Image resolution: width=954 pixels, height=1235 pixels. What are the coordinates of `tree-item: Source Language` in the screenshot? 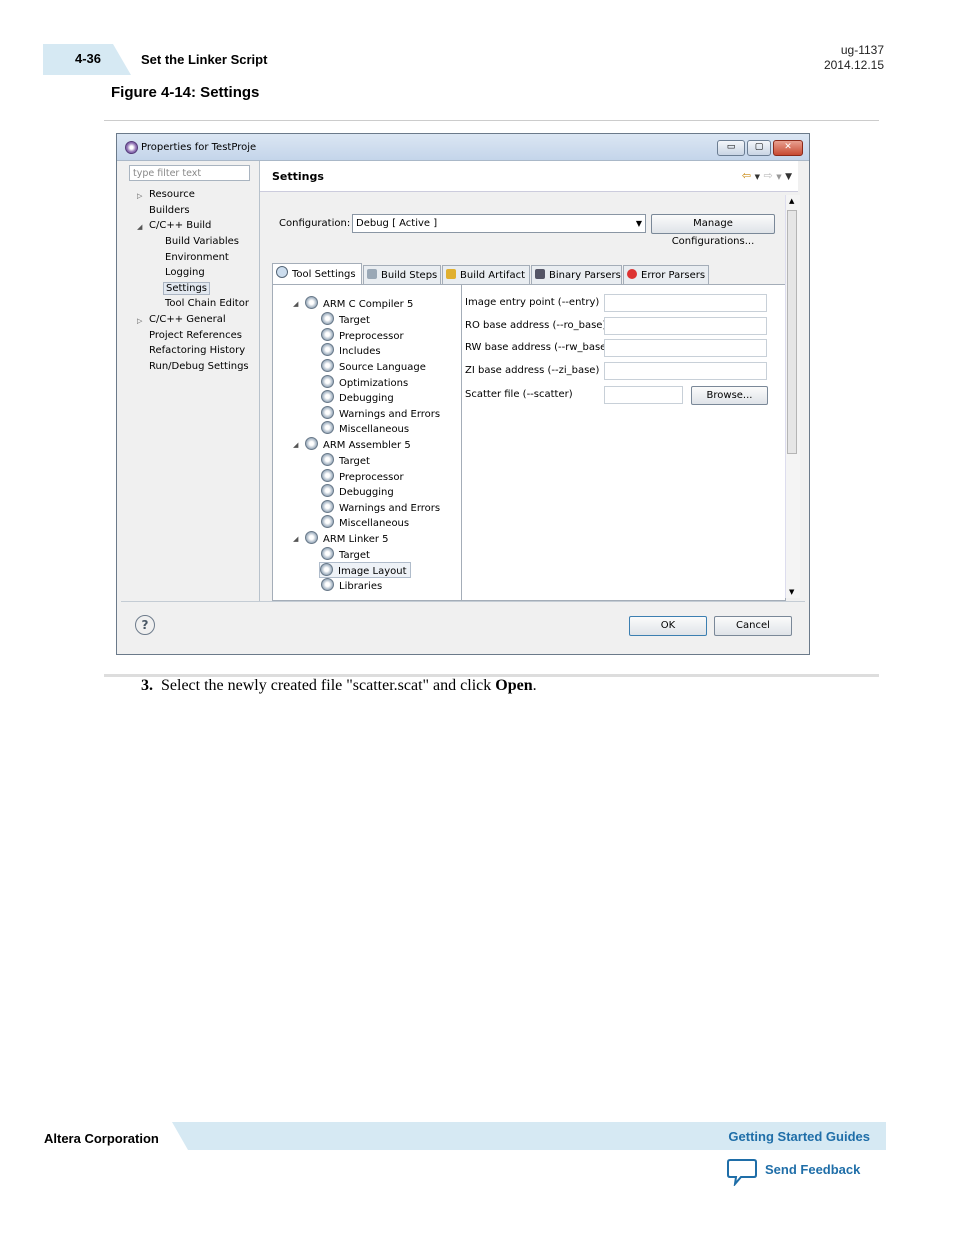 It's located at (373, 366).